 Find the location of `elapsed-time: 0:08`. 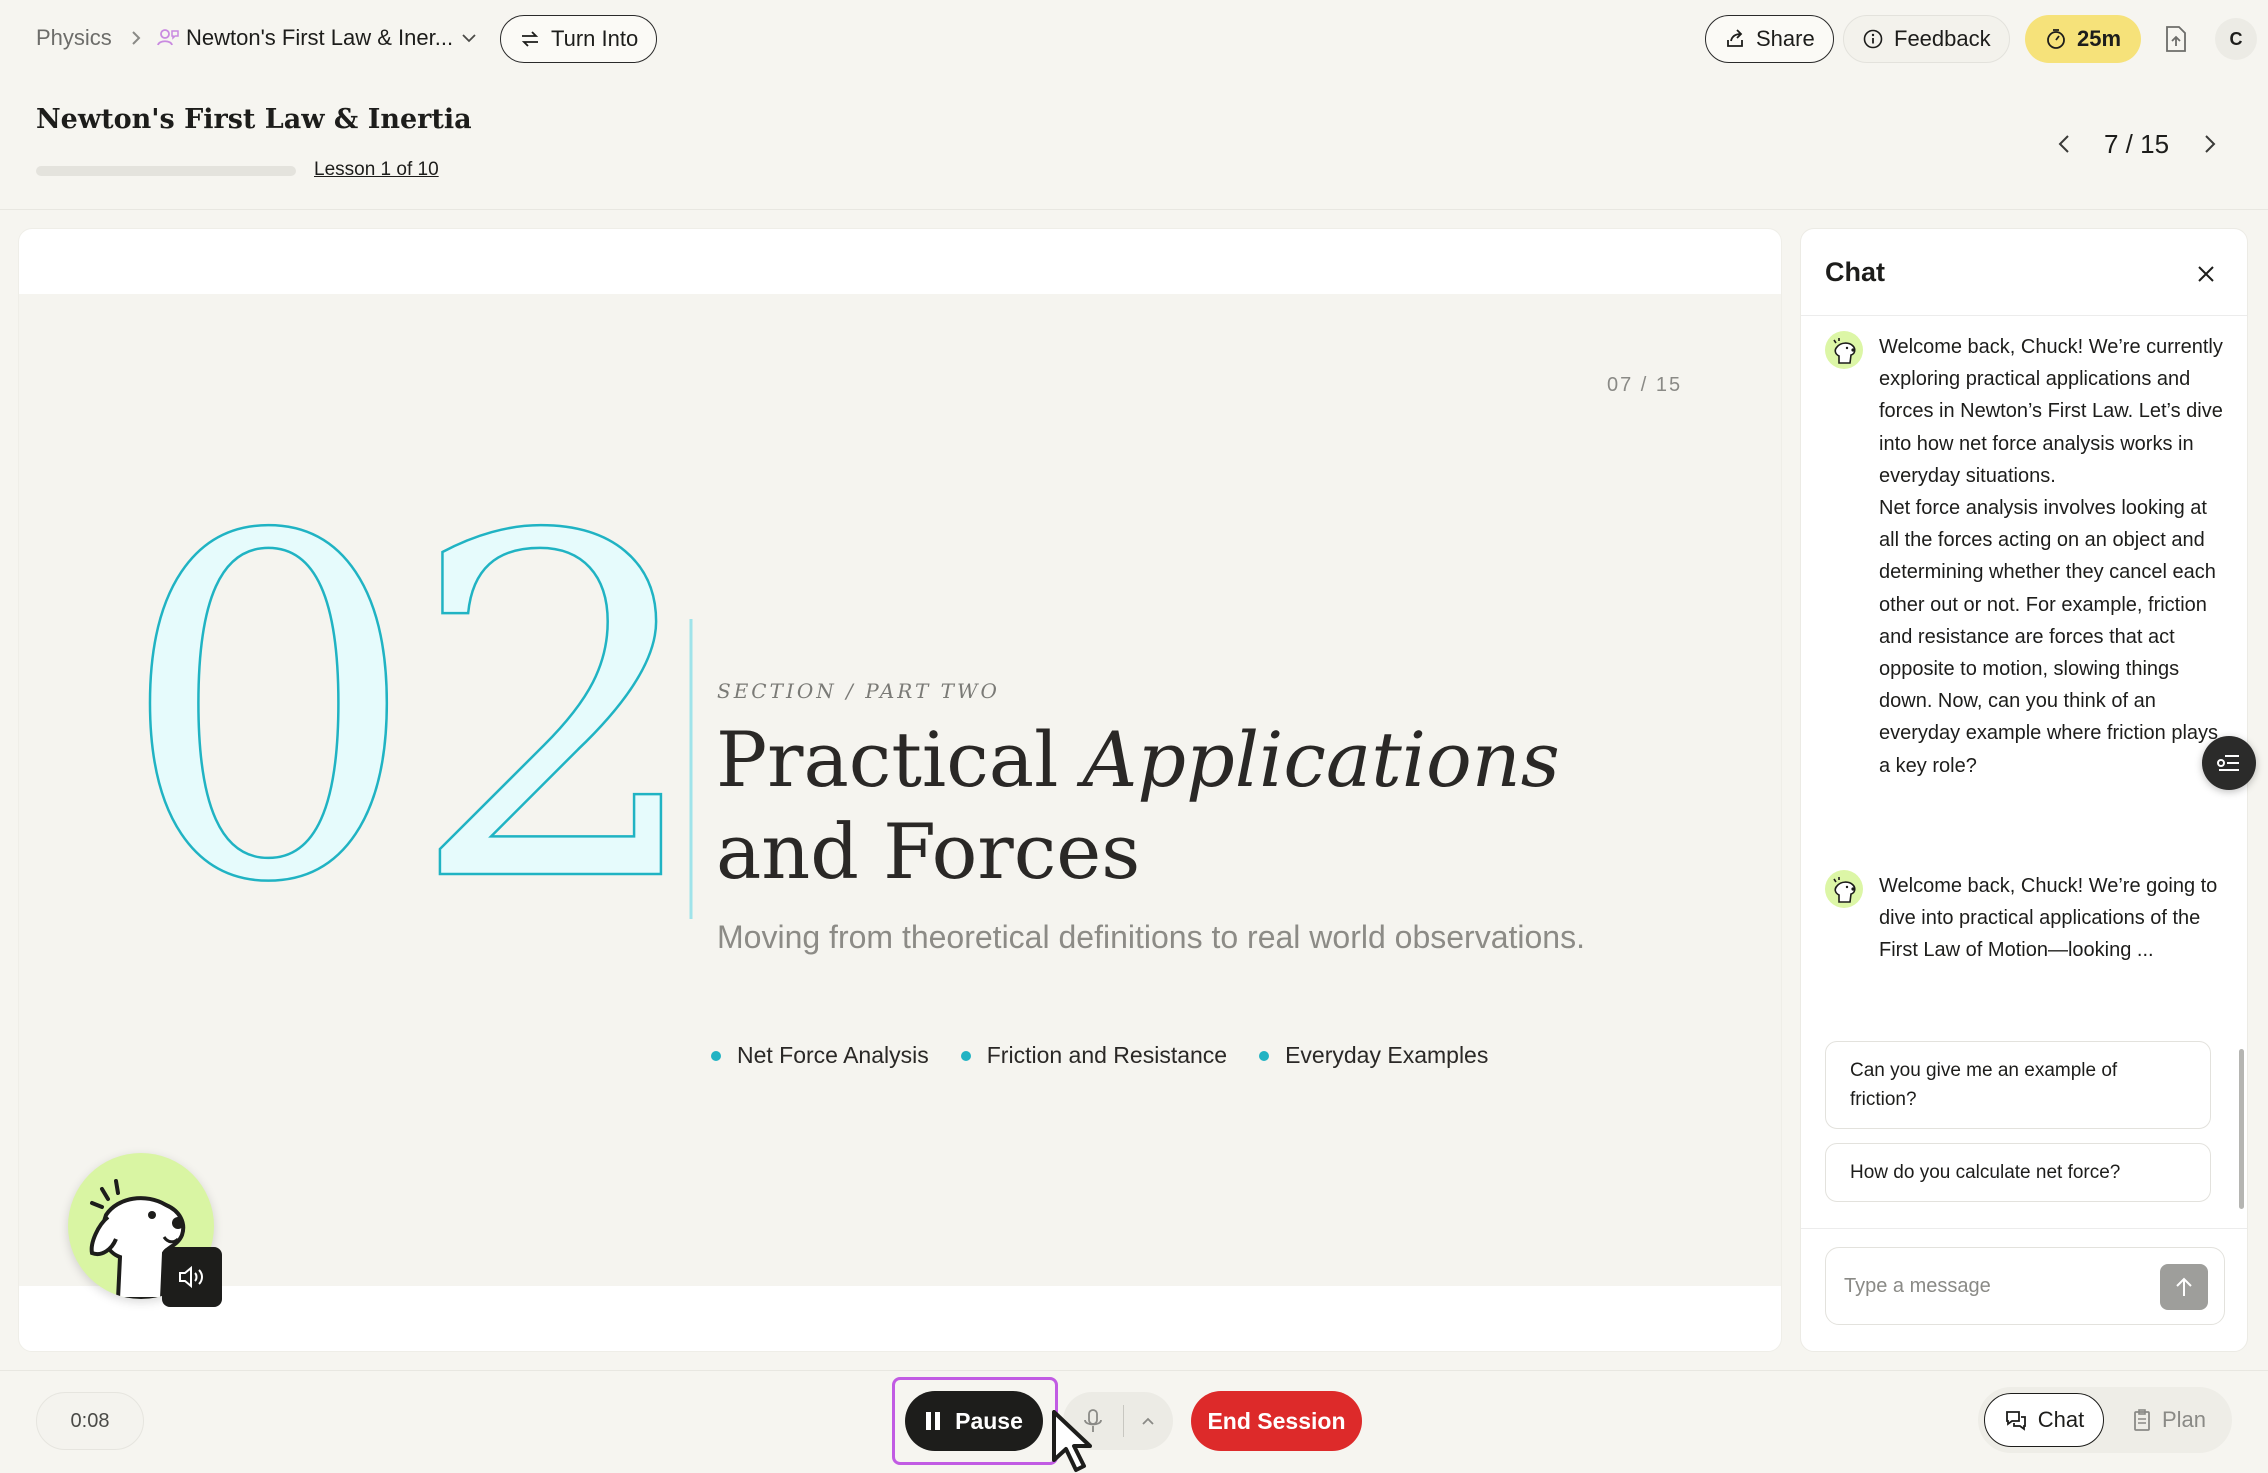

elapsed-time: 0:08 is located at coordinates (90, 1421).